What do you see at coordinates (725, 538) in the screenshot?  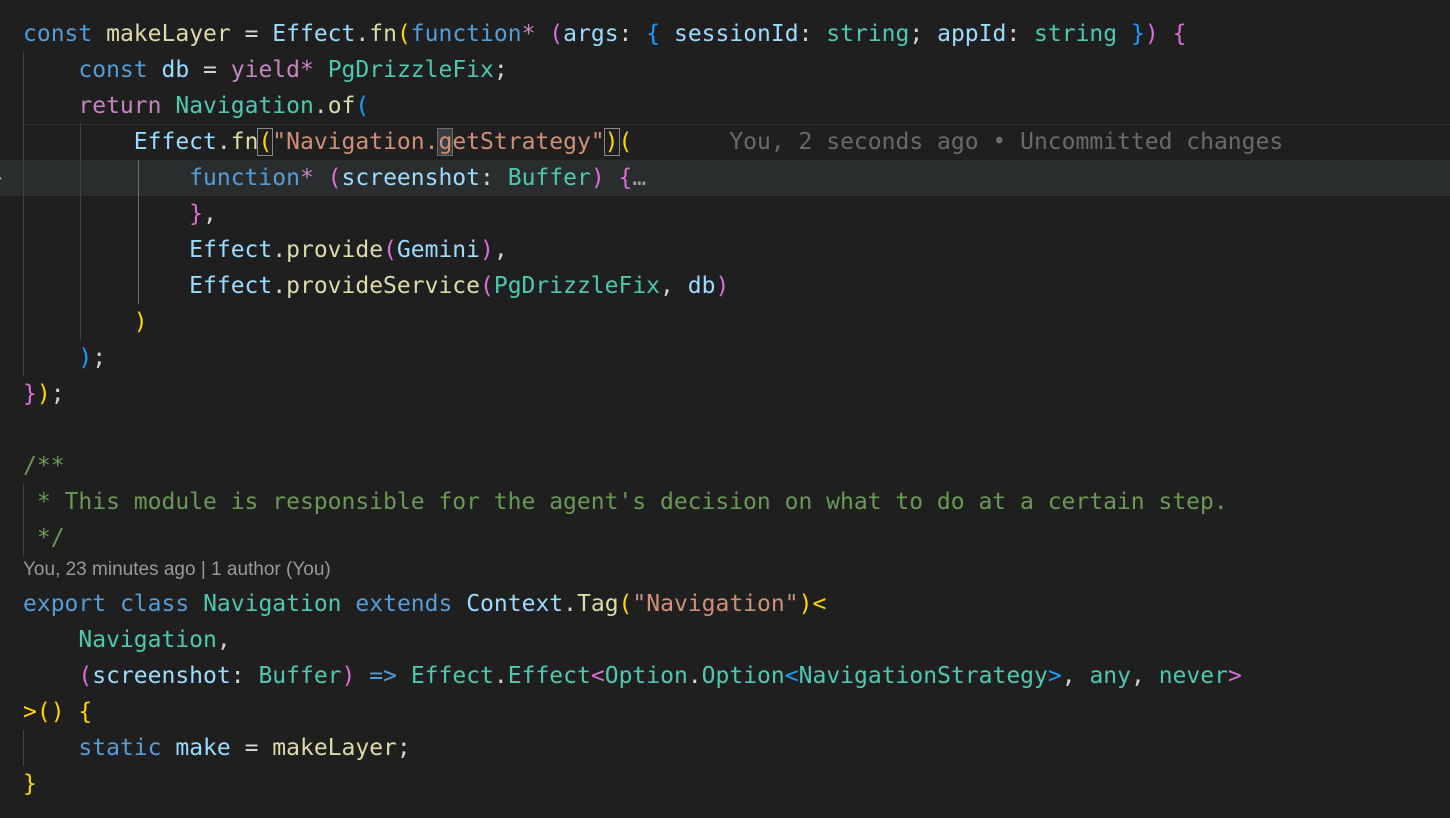 I see `code-line-15: */` at bounding box center [725, 538].